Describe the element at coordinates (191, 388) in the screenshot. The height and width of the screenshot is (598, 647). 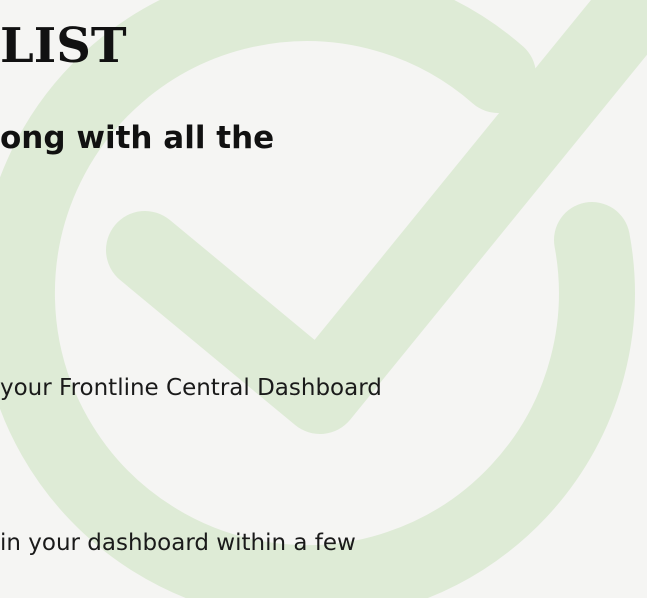
I see `body-text-line: your Frontline Central Dashboard` at that location.